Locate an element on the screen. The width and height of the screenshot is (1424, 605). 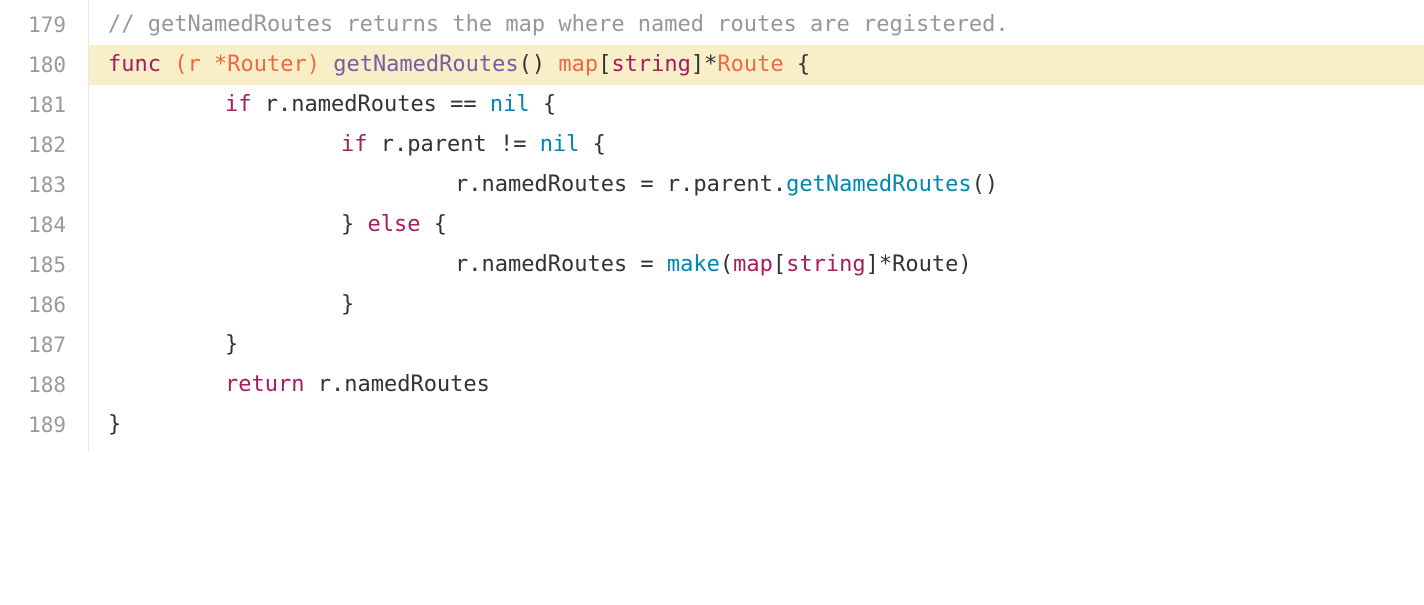
code-token: r.namedRoutes == is located at coordinates (370, 104).